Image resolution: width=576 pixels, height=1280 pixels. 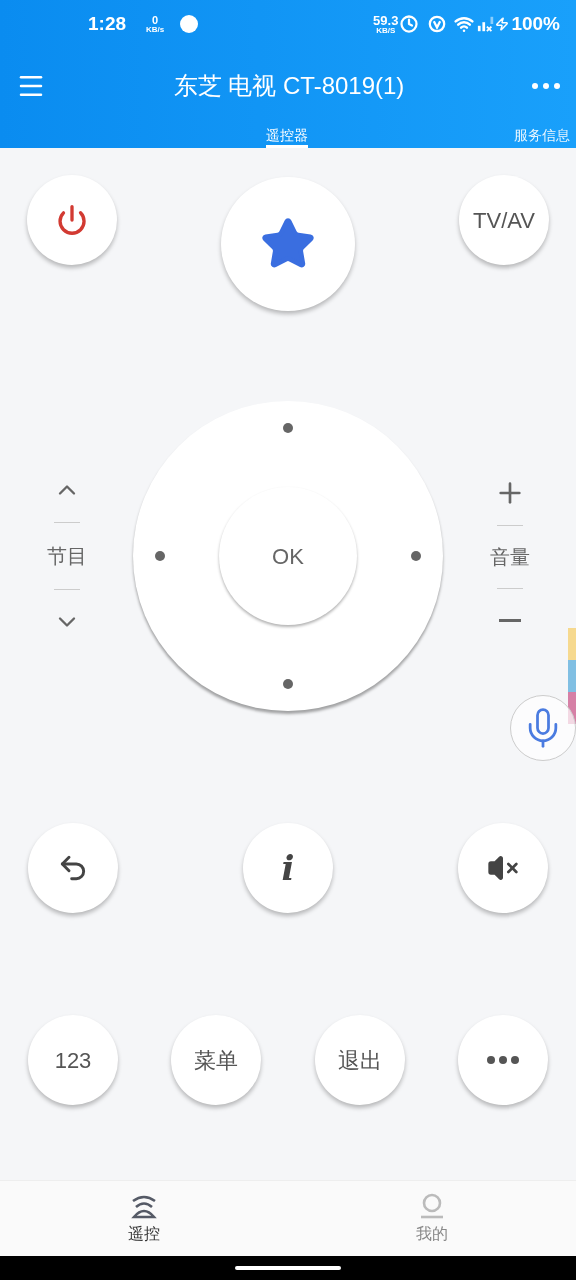 What do you see at coordinates (386, 30) in the screenshot?
I see `speed-unit: KB/S` at bounding box center [386, 30].